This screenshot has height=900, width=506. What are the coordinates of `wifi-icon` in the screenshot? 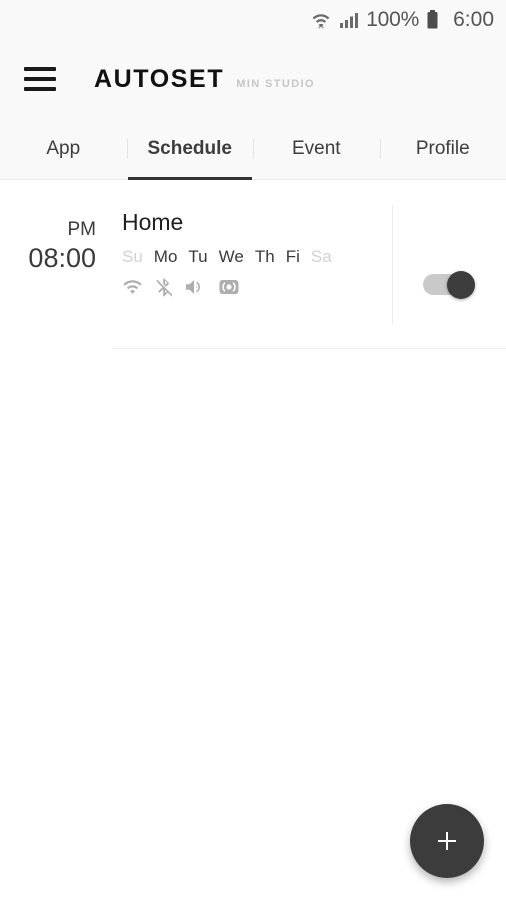 It's located at (132, 286).